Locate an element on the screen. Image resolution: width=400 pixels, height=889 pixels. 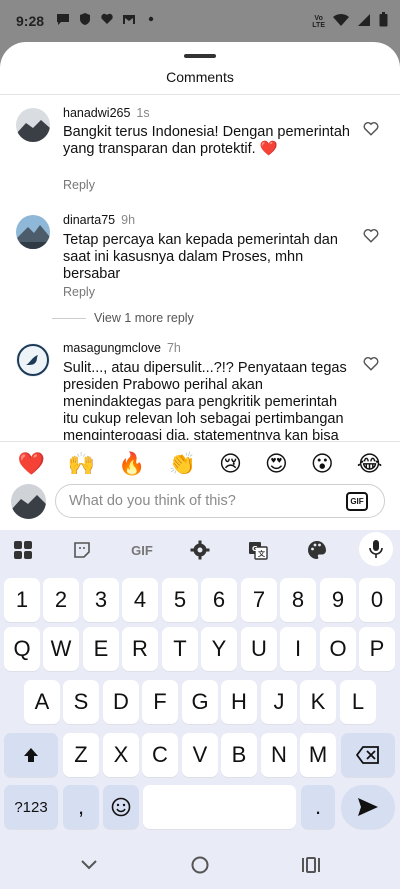
emoji-surprised: 😮 is located at coordinates (322, 464).